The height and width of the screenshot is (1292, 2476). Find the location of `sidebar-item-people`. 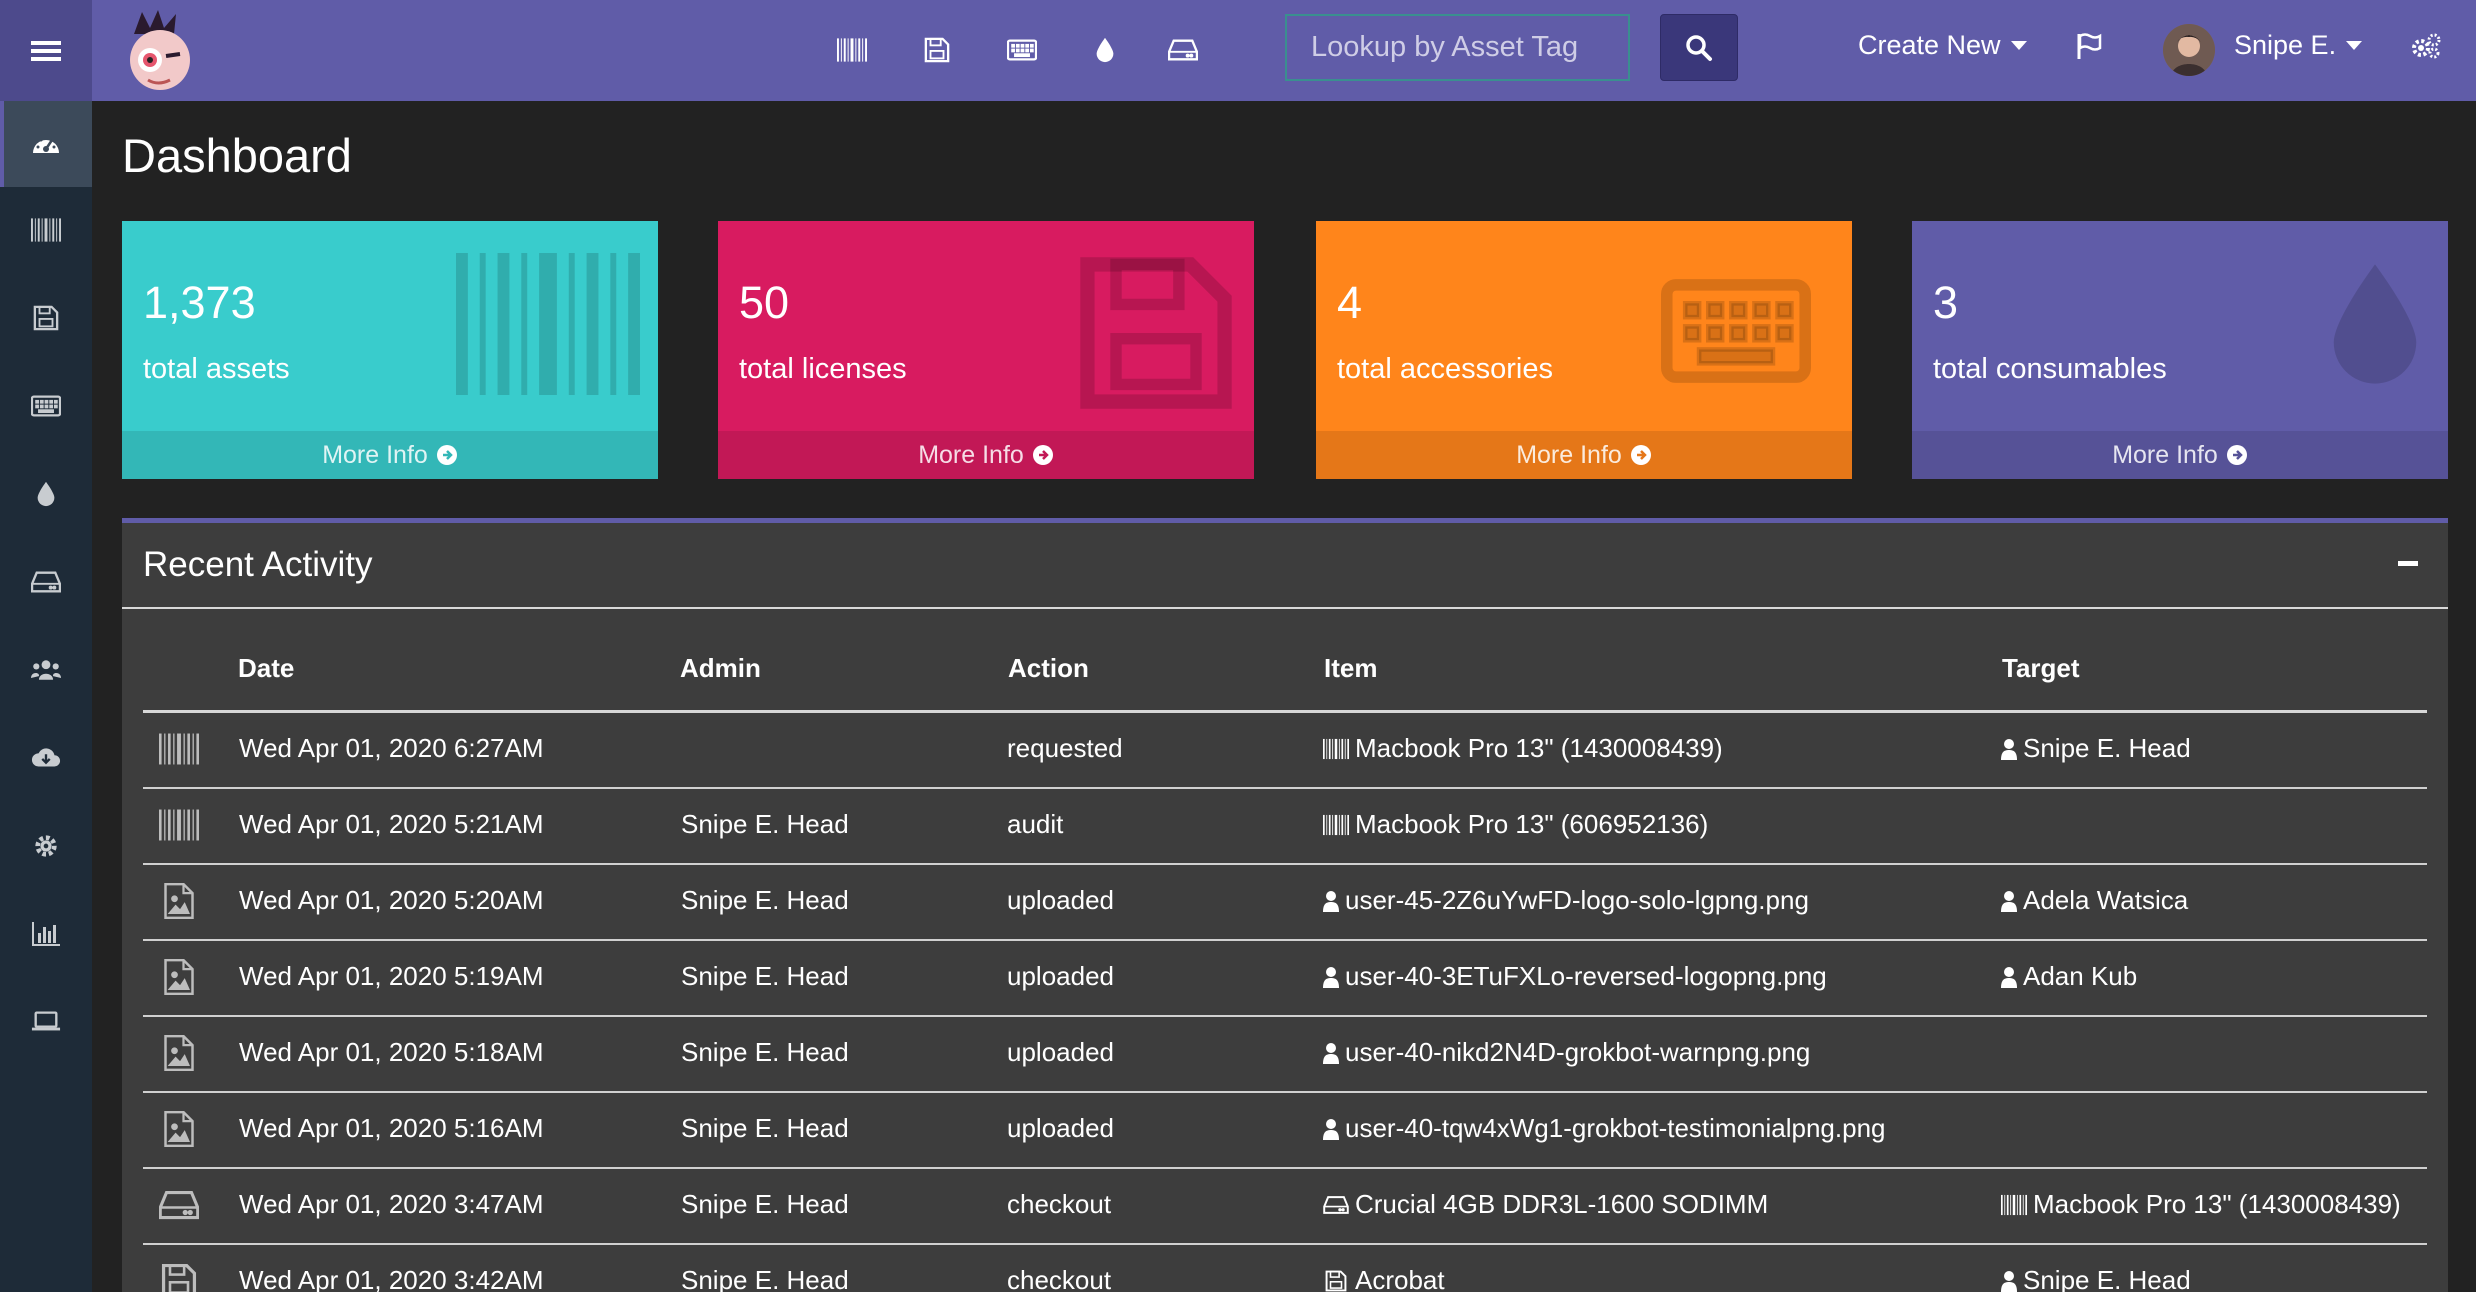

sidebar-item-people is located at coordinates (46, 670).